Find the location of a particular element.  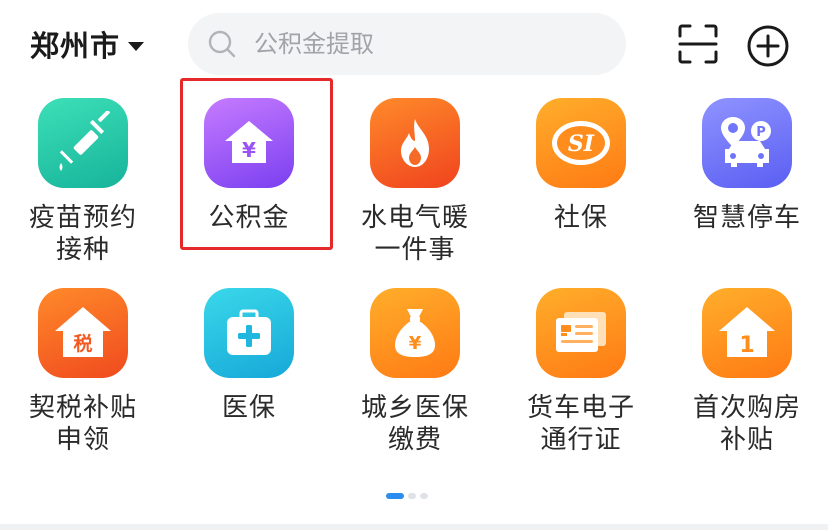

parking-badge-text: P is located at coordinates (761, 132).